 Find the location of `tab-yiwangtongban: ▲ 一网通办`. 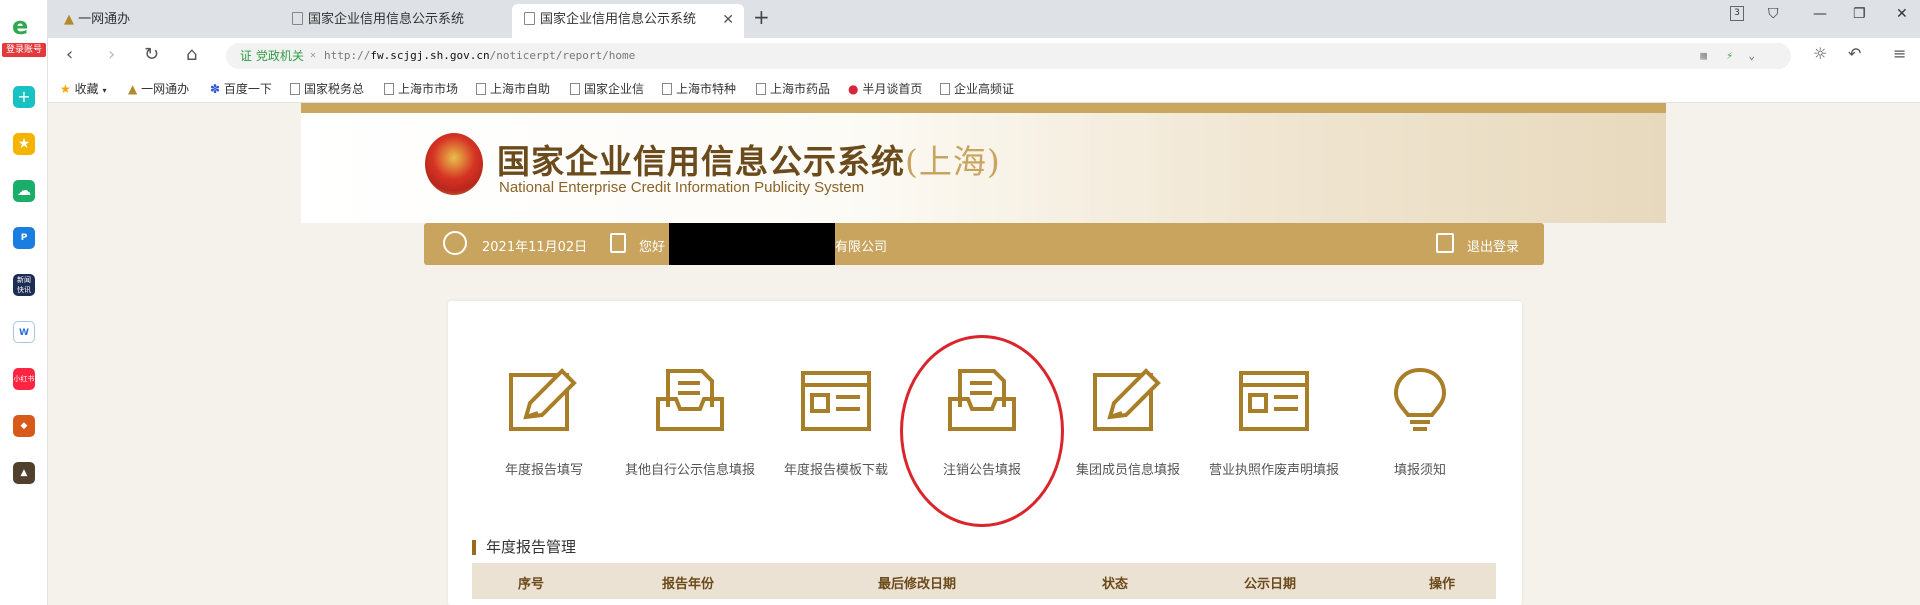

tab-yiwangtongban: ▲ 一网通办 is located at coordinates (166, 21).